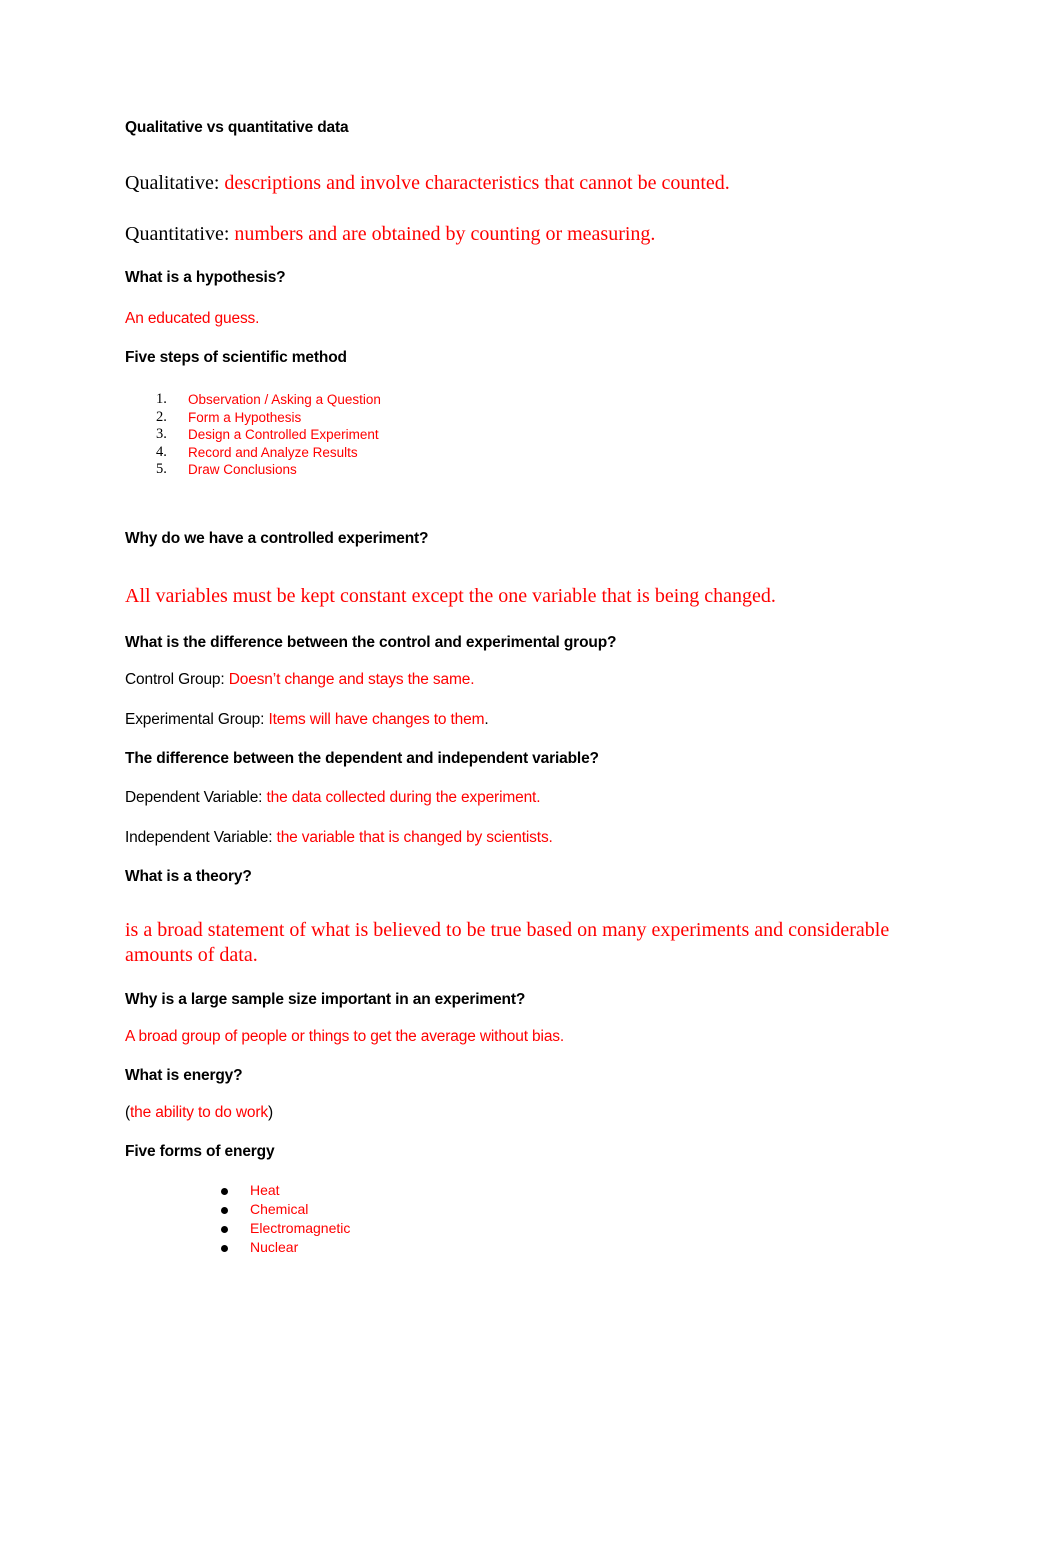 The height and width of the screenshot is (1556, 1062). What do you see at coordinates (540, 1209) in the screenshot?
I see `list-item: Chemical` at bounding box center [540, 1209].